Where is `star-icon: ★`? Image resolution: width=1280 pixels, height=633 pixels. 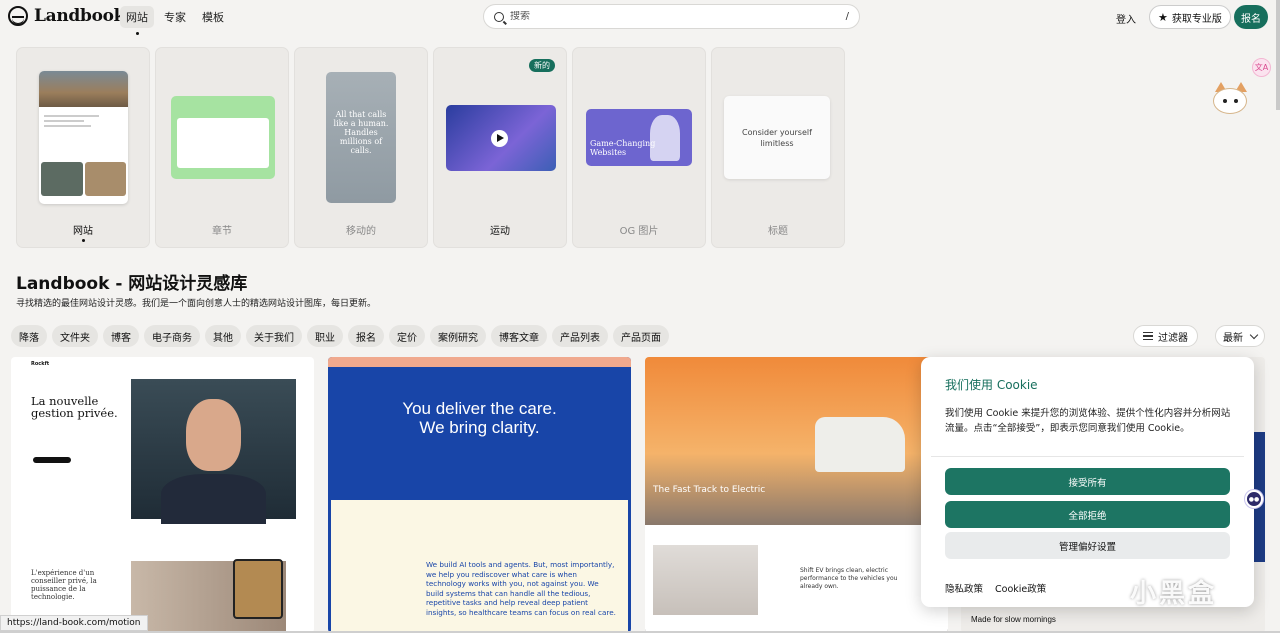
star-icon: ★ is located at coordinates (1163, 17).